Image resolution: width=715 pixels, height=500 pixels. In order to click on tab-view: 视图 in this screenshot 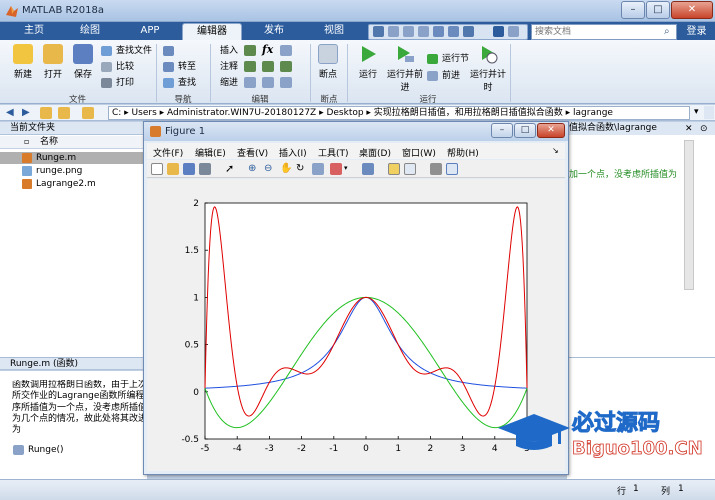, I will do `click(334, 31)`.